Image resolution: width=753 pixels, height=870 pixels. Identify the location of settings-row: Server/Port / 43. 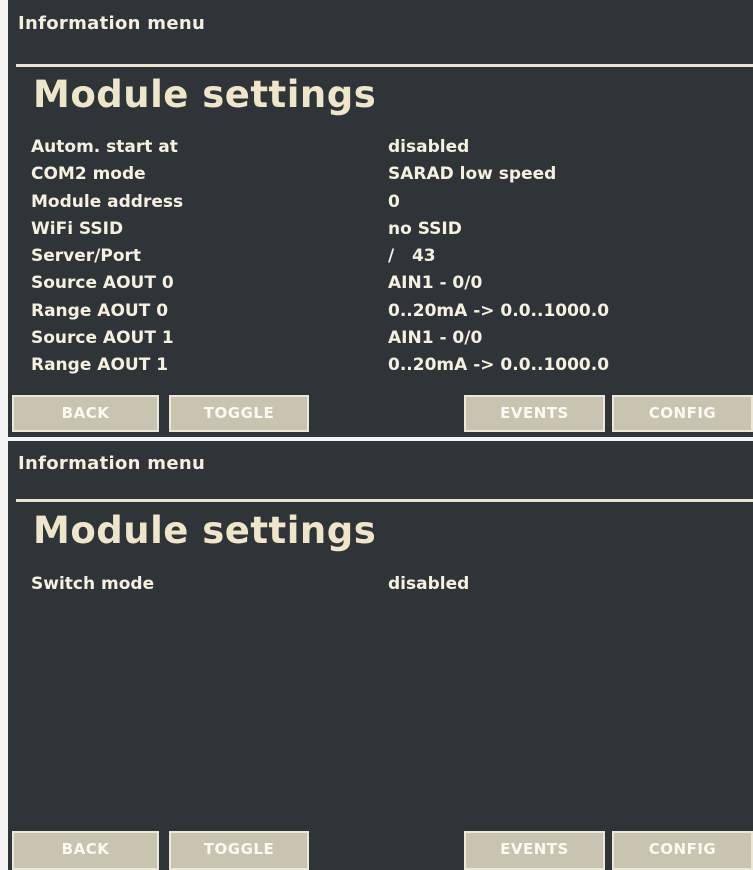
(381, 257).